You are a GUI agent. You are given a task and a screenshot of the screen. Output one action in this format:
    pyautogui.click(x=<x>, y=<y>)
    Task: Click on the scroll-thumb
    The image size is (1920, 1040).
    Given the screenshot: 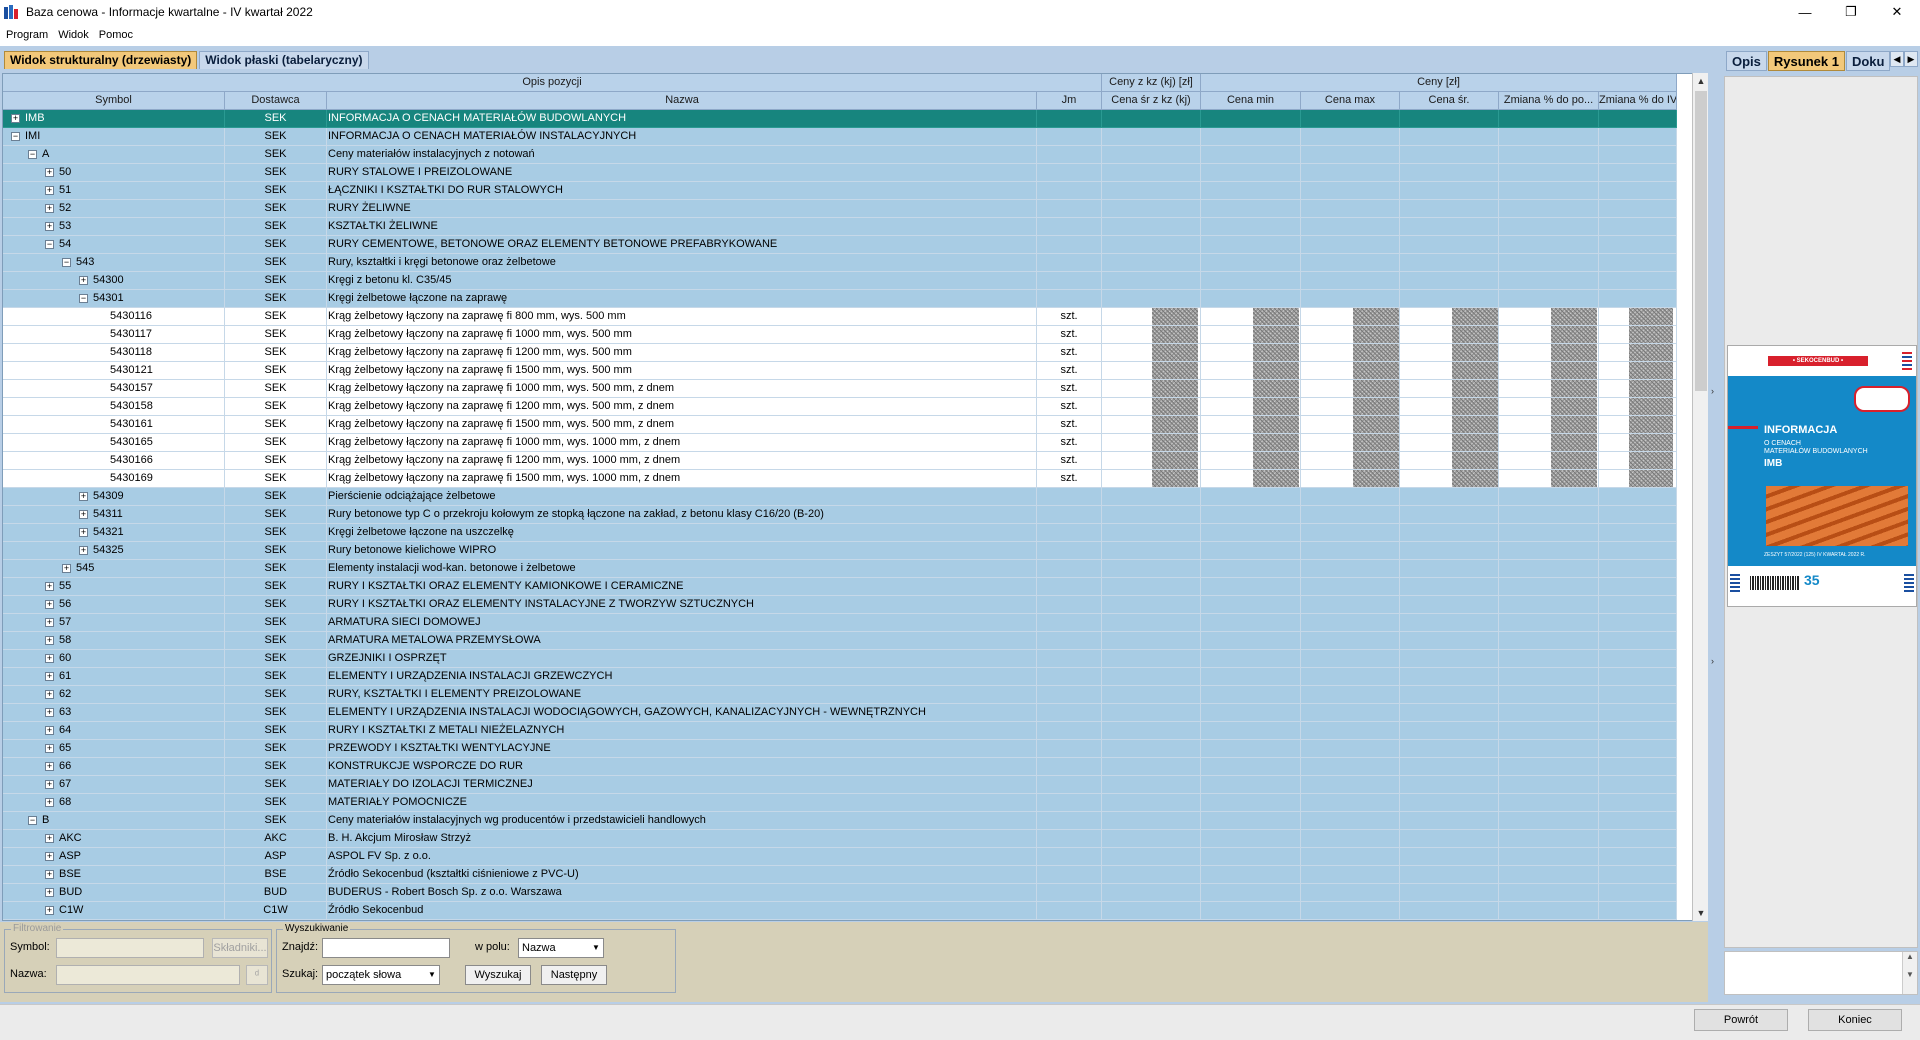 What is the action you would take?
    pyautogui.click(x=1701, y=241)
    